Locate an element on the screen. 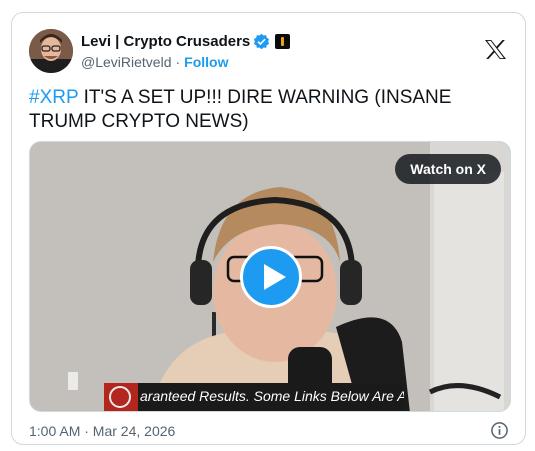  tweet-timestamp: 1:00 AM · Mar 24, 2026 is located at coordinates (102, 431).